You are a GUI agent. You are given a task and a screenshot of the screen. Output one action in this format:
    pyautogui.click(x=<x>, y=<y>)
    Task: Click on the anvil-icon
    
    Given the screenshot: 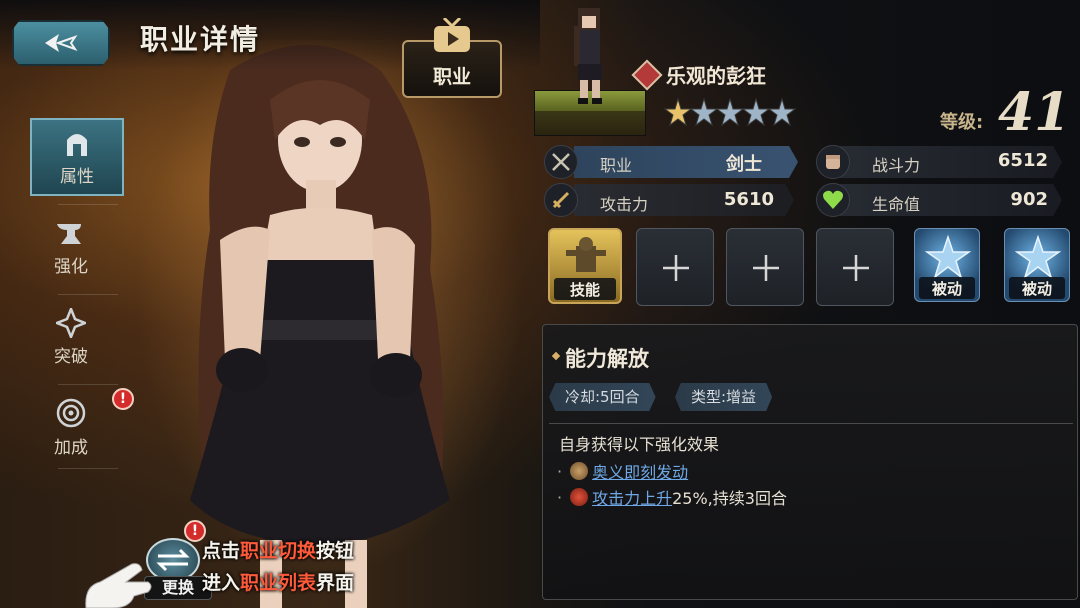 What is the action you would take?
    pyautogui.click(x=69, y=233)
    